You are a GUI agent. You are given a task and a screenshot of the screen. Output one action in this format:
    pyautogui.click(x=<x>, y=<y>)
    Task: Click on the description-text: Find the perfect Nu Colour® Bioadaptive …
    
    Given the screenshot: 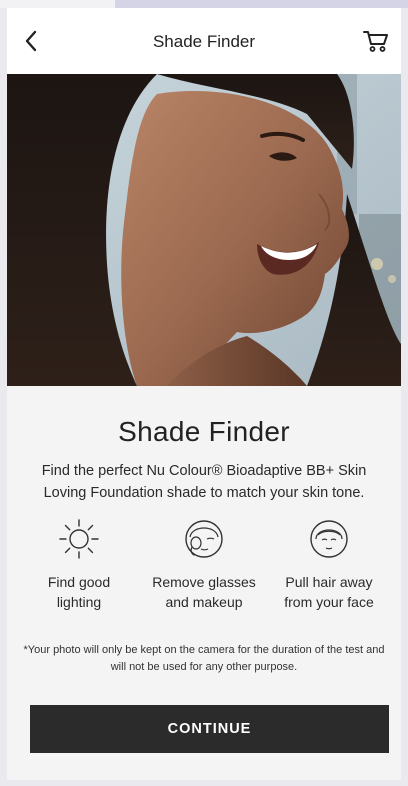 What is the action you would take?
    pyautogui.click(x=204, y=482)
    